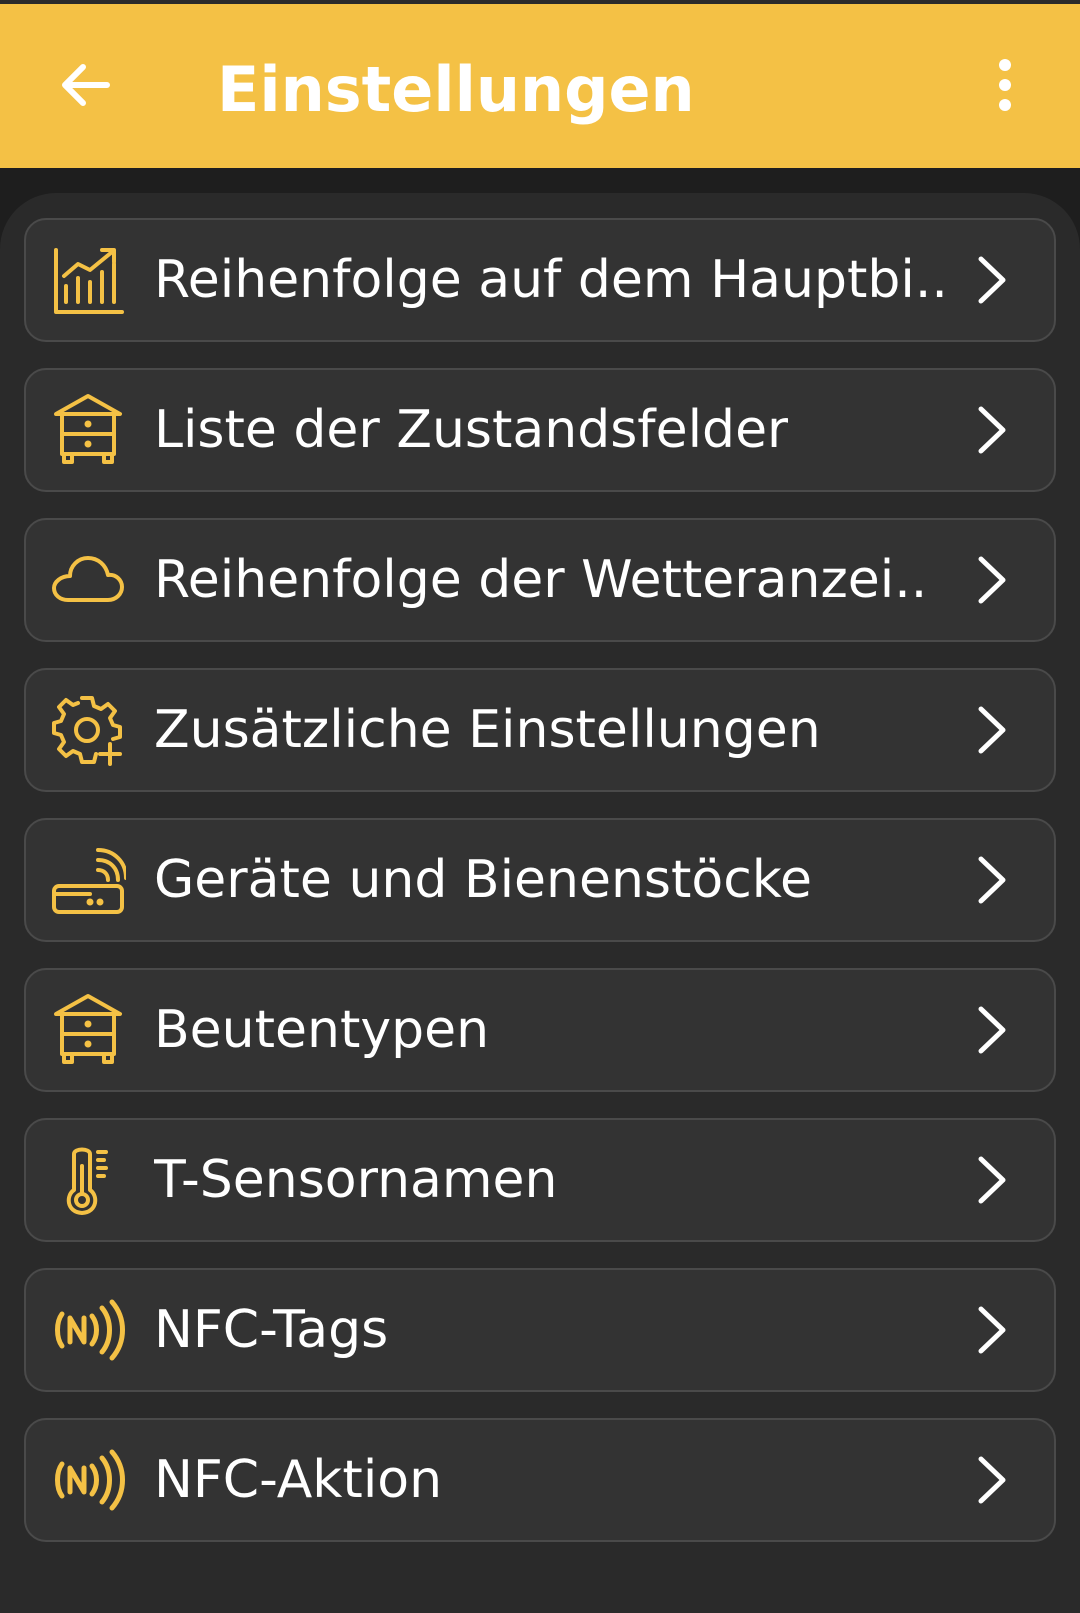  What do you see at coordinates (298, 1480) in the screenshot?
I see `settings-item-label: NFC-Aktion` at bounding box center [298, 1480].